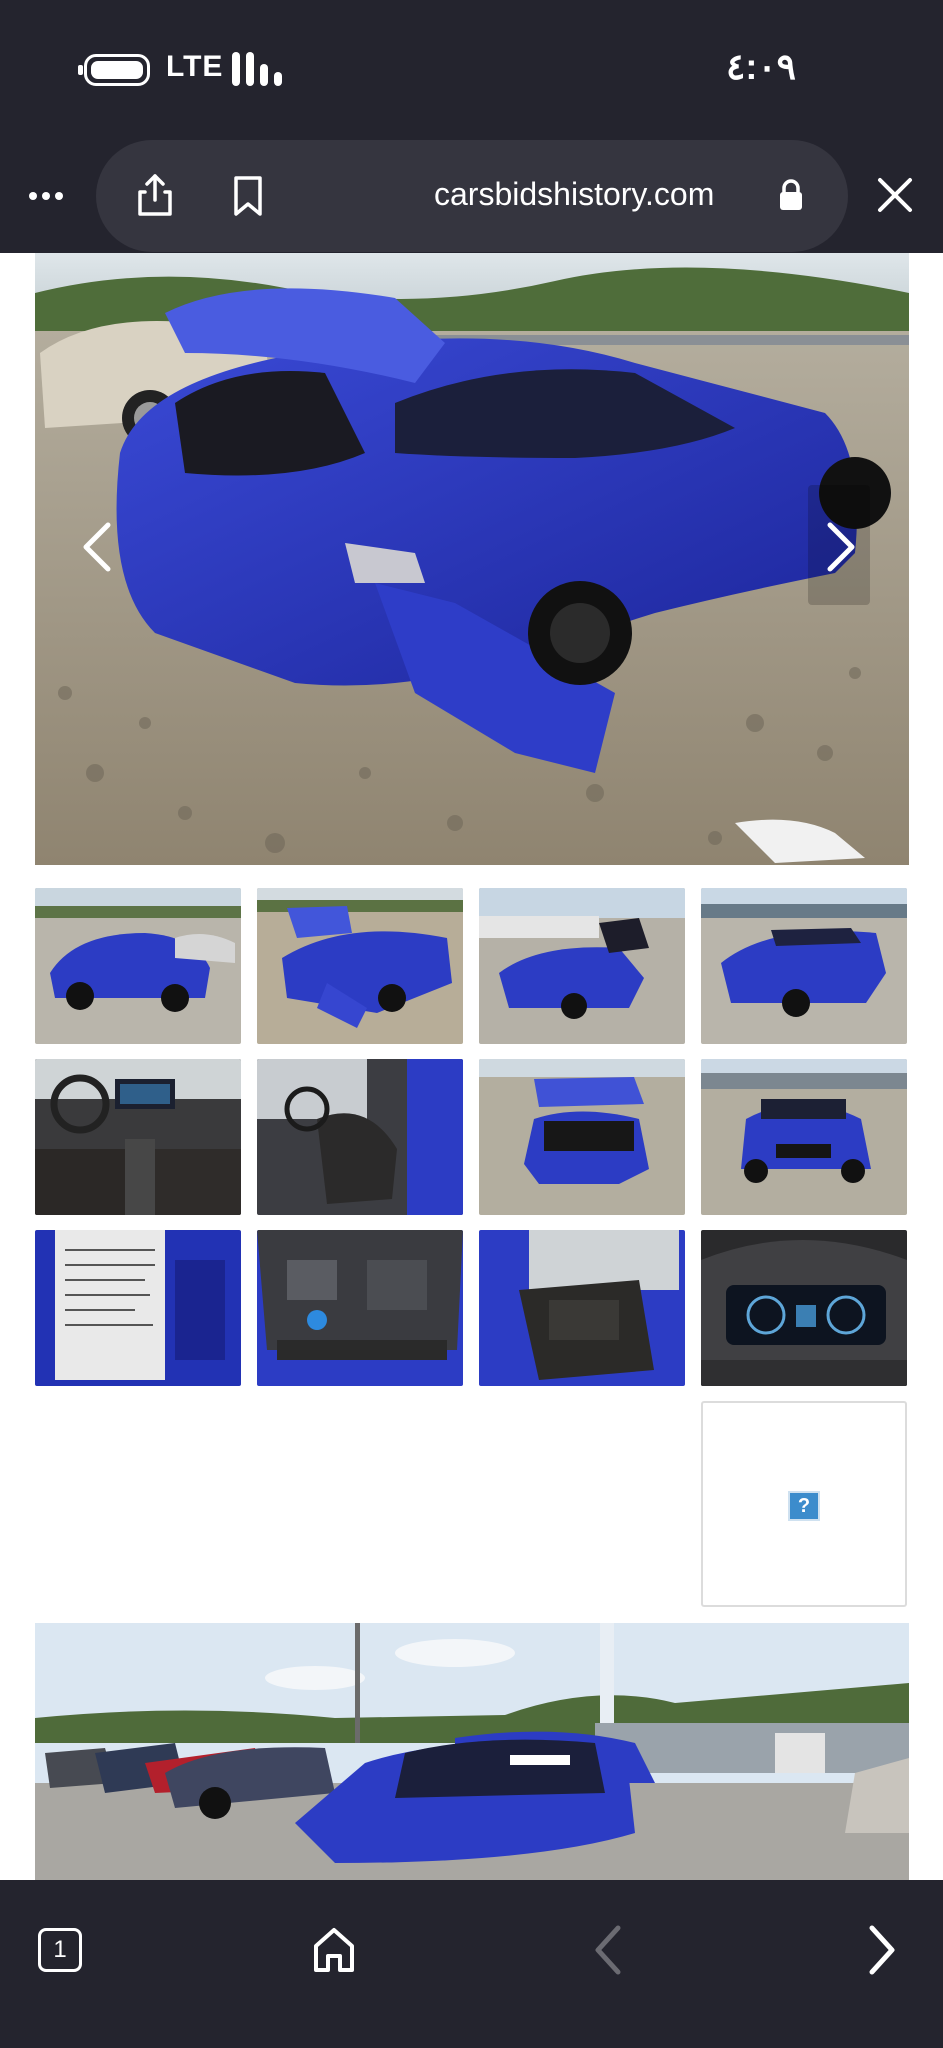  Describe the element at coordinates (882, 1950) in the screenshot. I see `forward-arrow-icon` at that location.